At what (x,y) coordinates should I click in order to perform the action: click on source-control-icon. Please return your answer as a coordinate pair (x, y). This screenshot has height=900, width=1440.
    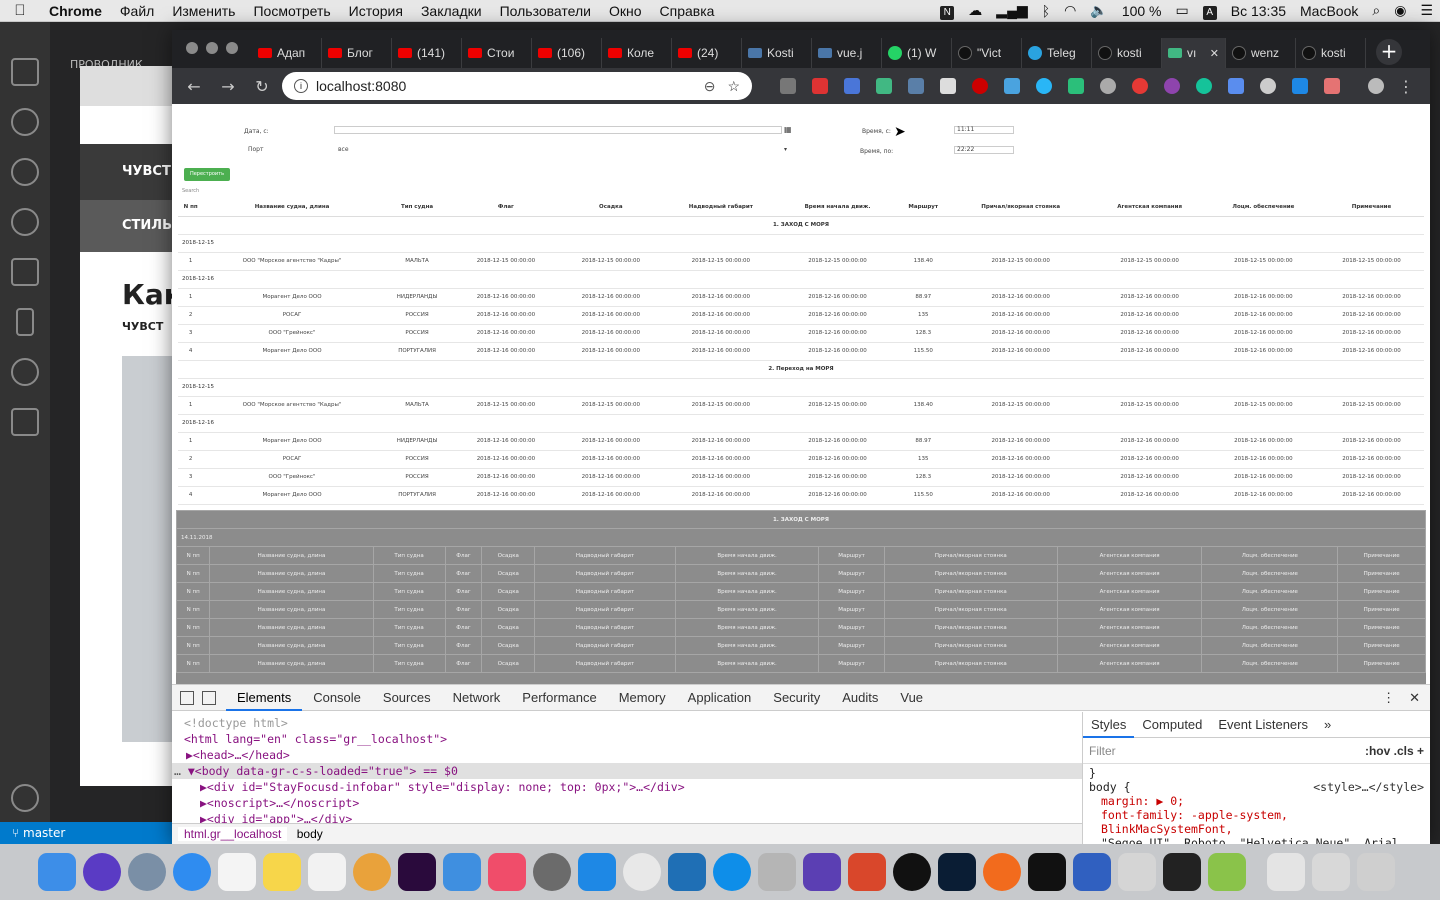
    Looking at the image, I should click on (25, 122).